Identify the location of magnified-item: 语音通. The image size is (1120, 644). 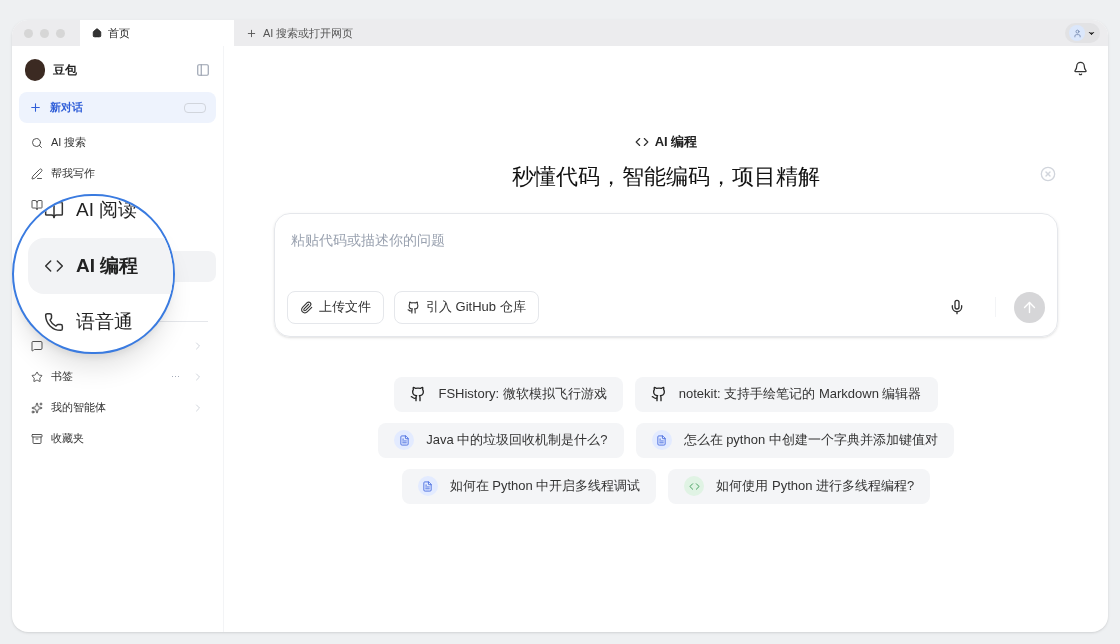
(104, 321).